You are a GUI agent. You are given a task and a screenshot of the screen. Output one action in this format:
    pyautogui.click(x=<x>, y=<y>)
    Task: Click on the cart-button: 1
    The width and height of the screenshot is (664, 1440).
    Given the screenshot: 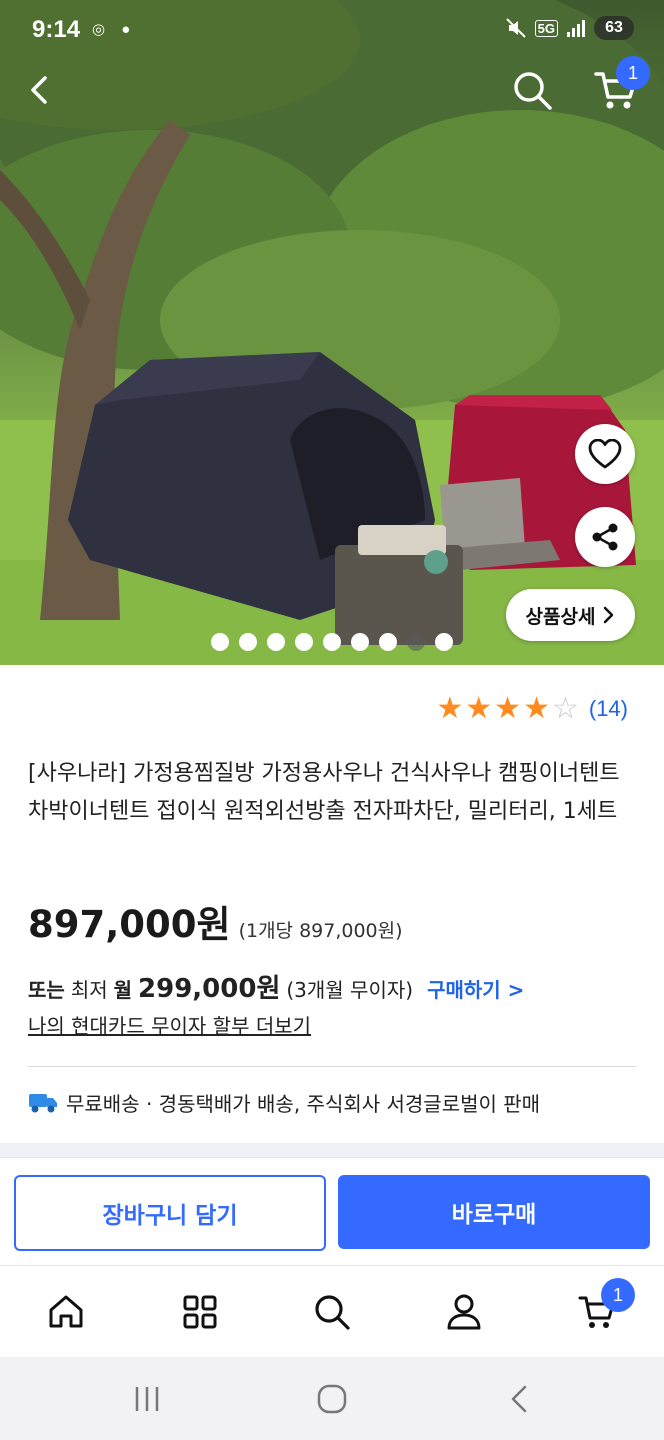 What is the action you would take?
    pyautogui.click(x=619, y=87)
    